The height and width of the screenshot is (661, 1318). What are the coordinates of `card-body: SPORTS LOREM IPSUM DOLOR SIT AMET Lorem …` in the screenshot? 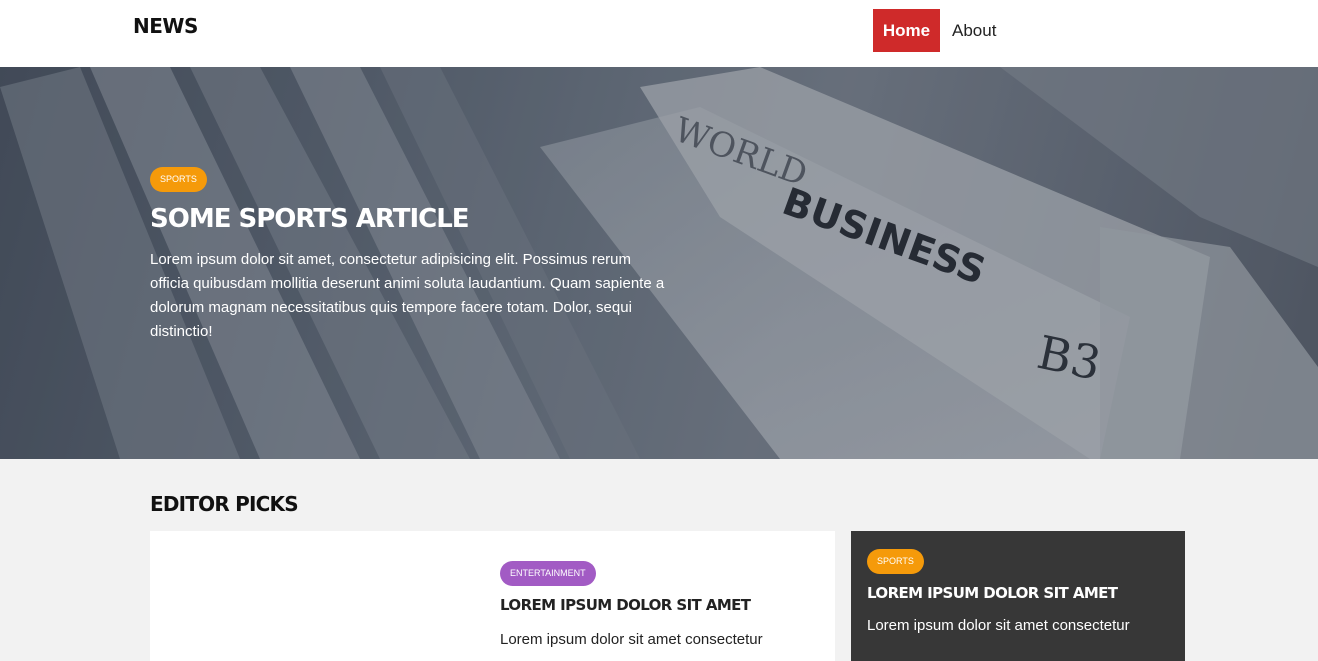 It's located at (1019, 592).